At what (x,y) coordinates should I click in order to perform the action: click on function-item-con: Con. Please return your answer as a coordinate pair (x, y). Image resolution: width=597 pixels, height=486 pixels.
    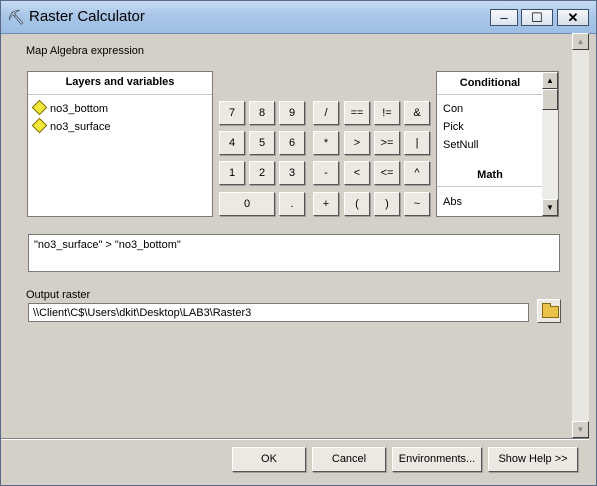
    Looking at the image, I should click on (453, 109).